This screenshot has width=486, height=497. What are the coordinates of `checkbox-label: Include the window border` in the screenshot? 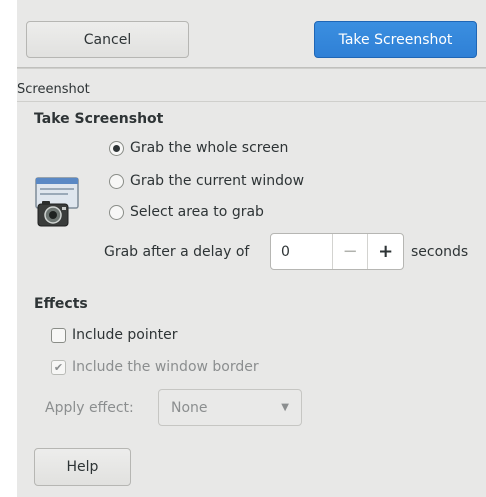 It's located at (165, 367).